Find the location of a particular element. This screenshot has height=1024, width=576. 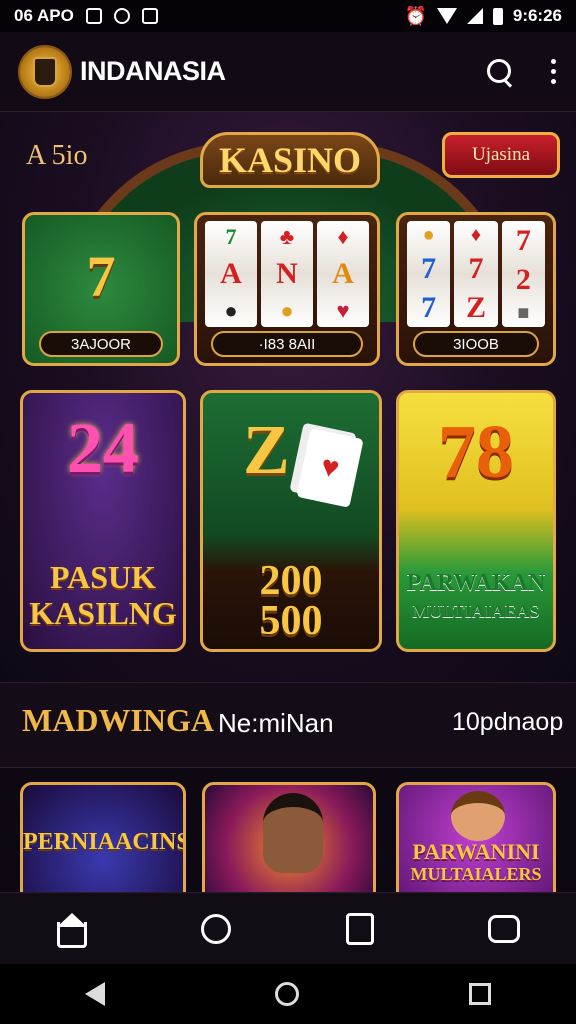

recents-icon is located at coordinates (480, 994).